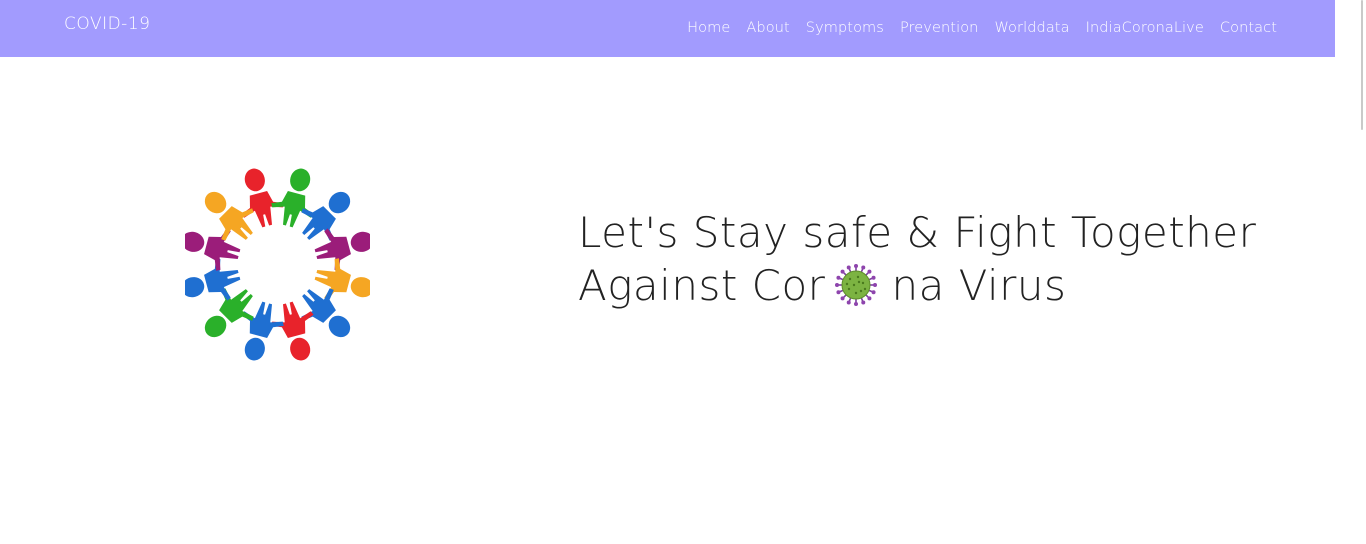 Image resolution: width=1366 pixels, height=544 pixels. Describe the element at coordinates (917, 232) in the screenshot. I see `headline-line1: Let's Stay safe & Fight Together` at that location.